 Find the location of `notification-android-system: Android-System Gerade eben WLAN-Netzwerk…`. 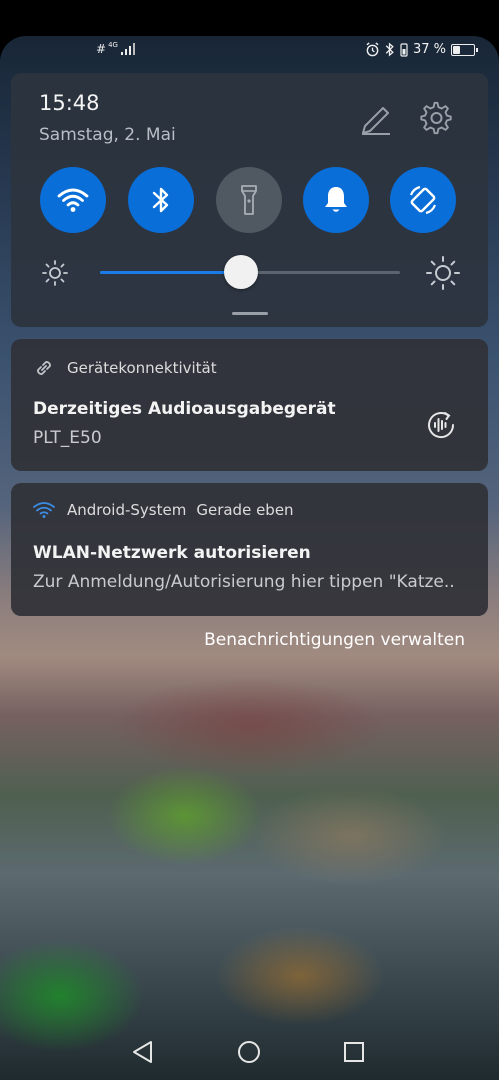

notification-android-system: Android-System Gerade eben WLAN-Netzwerk… is located at coordinates (249, 549).